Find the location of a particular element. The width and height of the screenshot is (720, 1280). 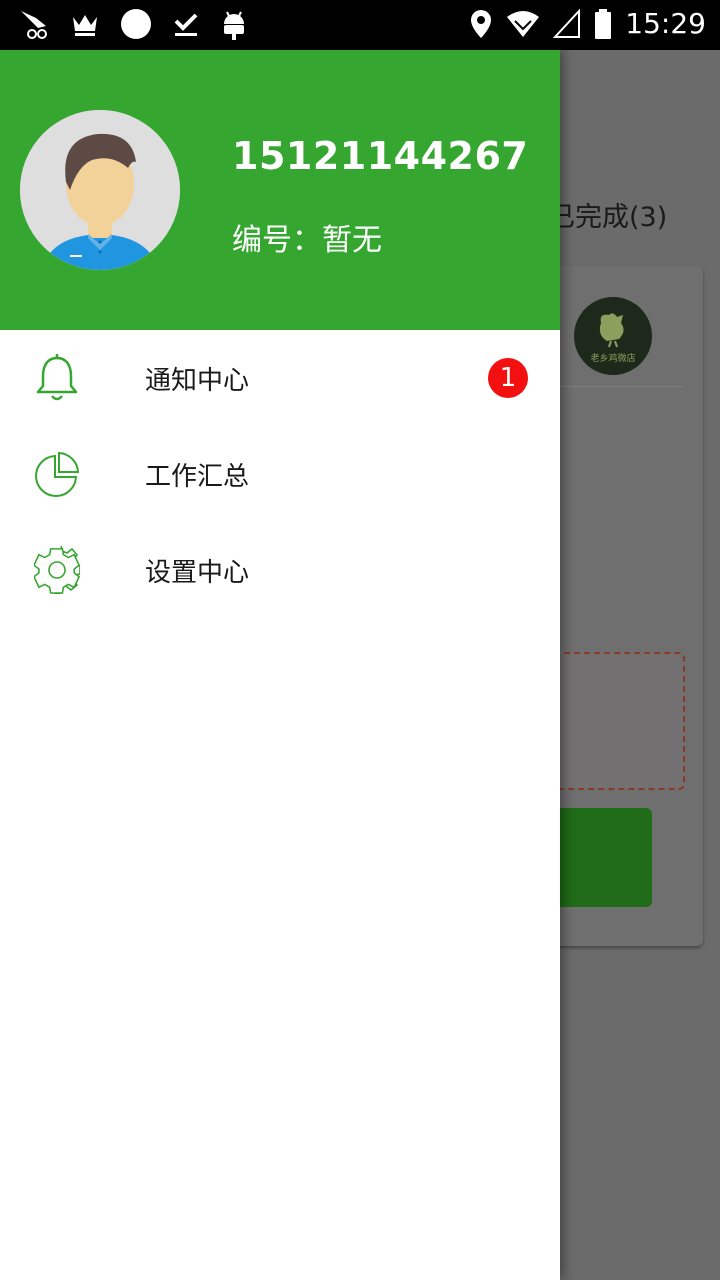

clock: 15:29 is located at coordinates (665, 23).